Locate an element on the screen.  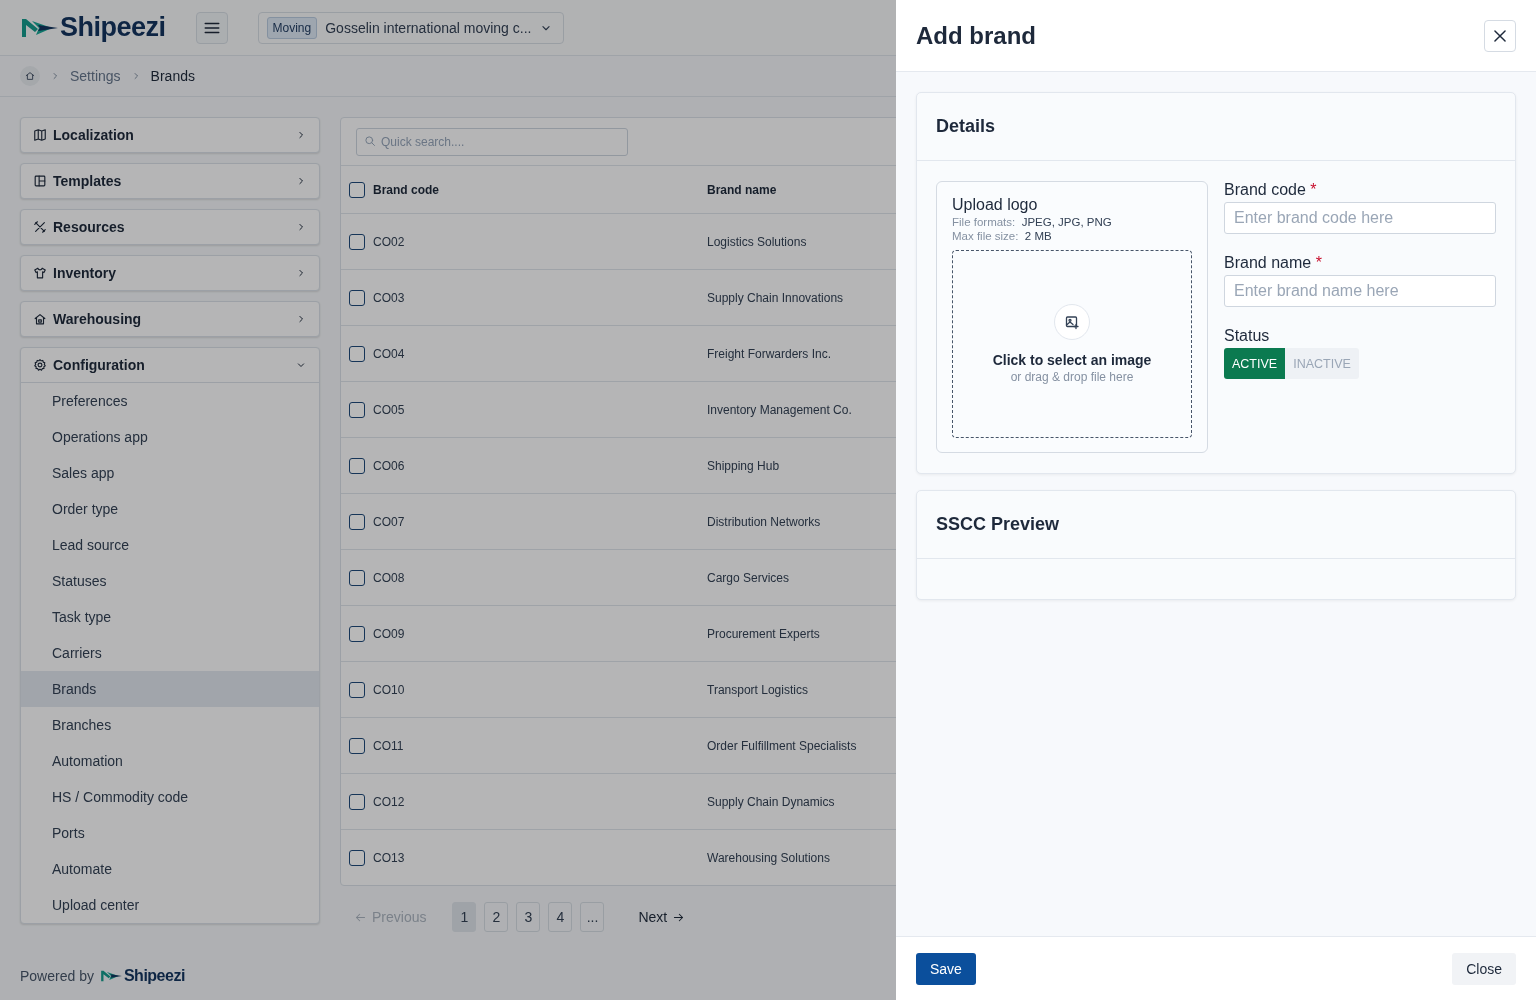
table-cell: Supply Chain Dynamics is located at coordinates (771, 801).